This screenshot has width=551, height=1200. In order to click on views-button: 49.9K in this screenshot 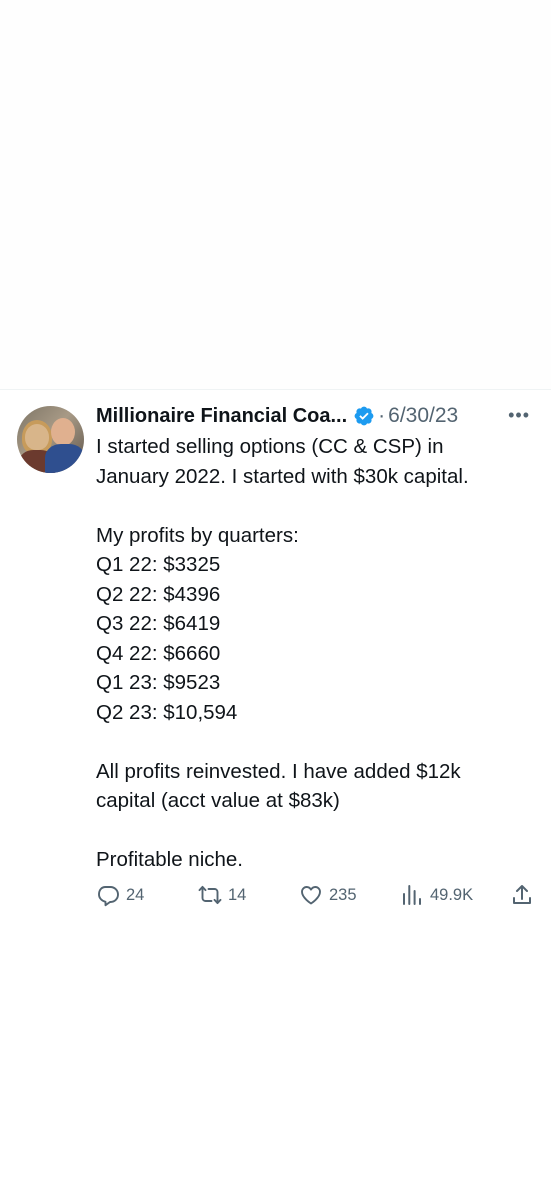, I will do `click(436, 895)`.